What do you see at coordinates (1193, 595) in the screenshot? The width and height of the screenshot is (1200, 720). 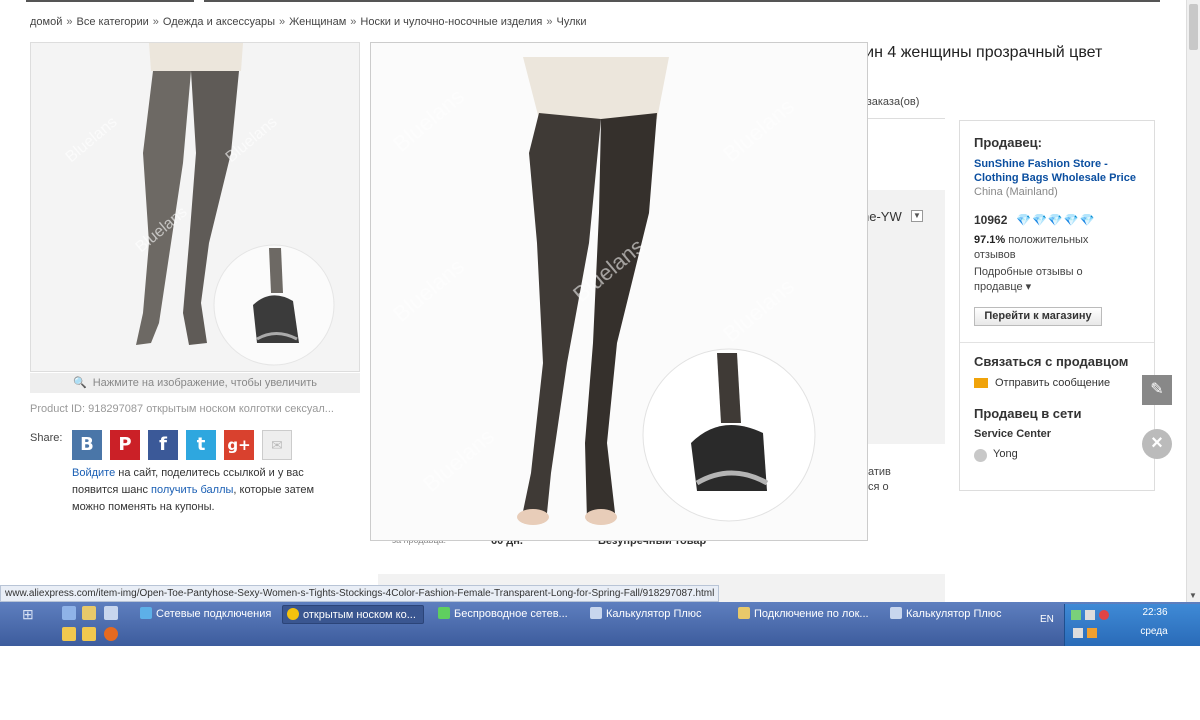 I see `scroll-down-icon: ▼` at bounding box center [1193, 595].